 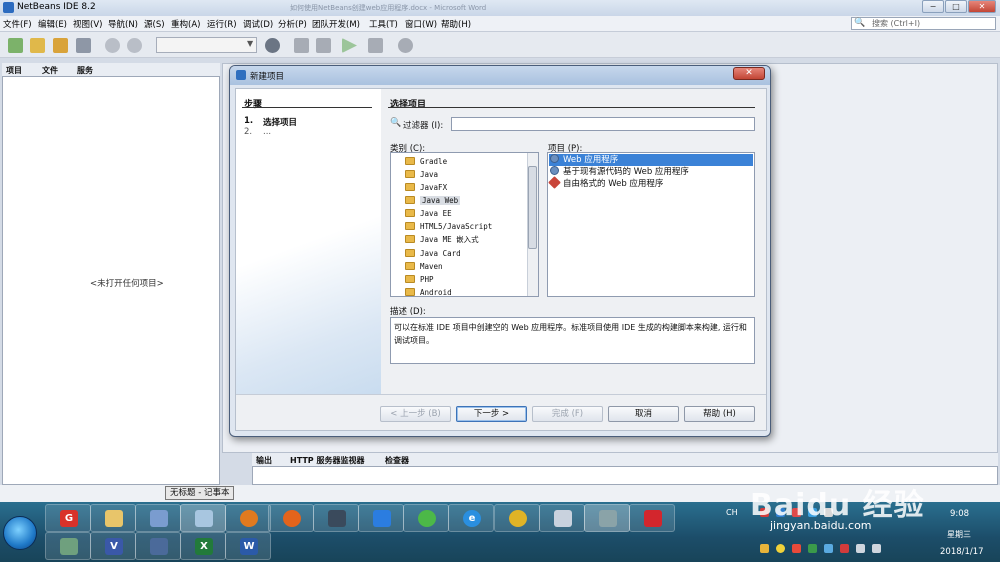 I want to click on back-button: < 上一步 (B), so click(x=415, y=414).